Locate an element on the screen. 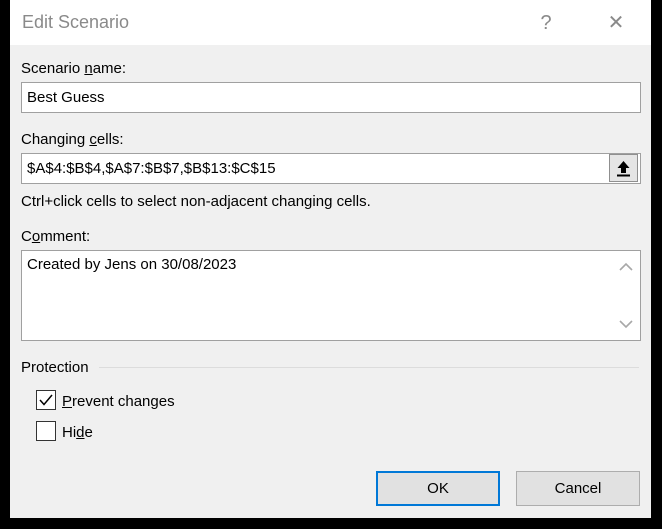 The width and height of the screenshot is (662, 529). scroll-arrows is located at coordinates (626, 295).